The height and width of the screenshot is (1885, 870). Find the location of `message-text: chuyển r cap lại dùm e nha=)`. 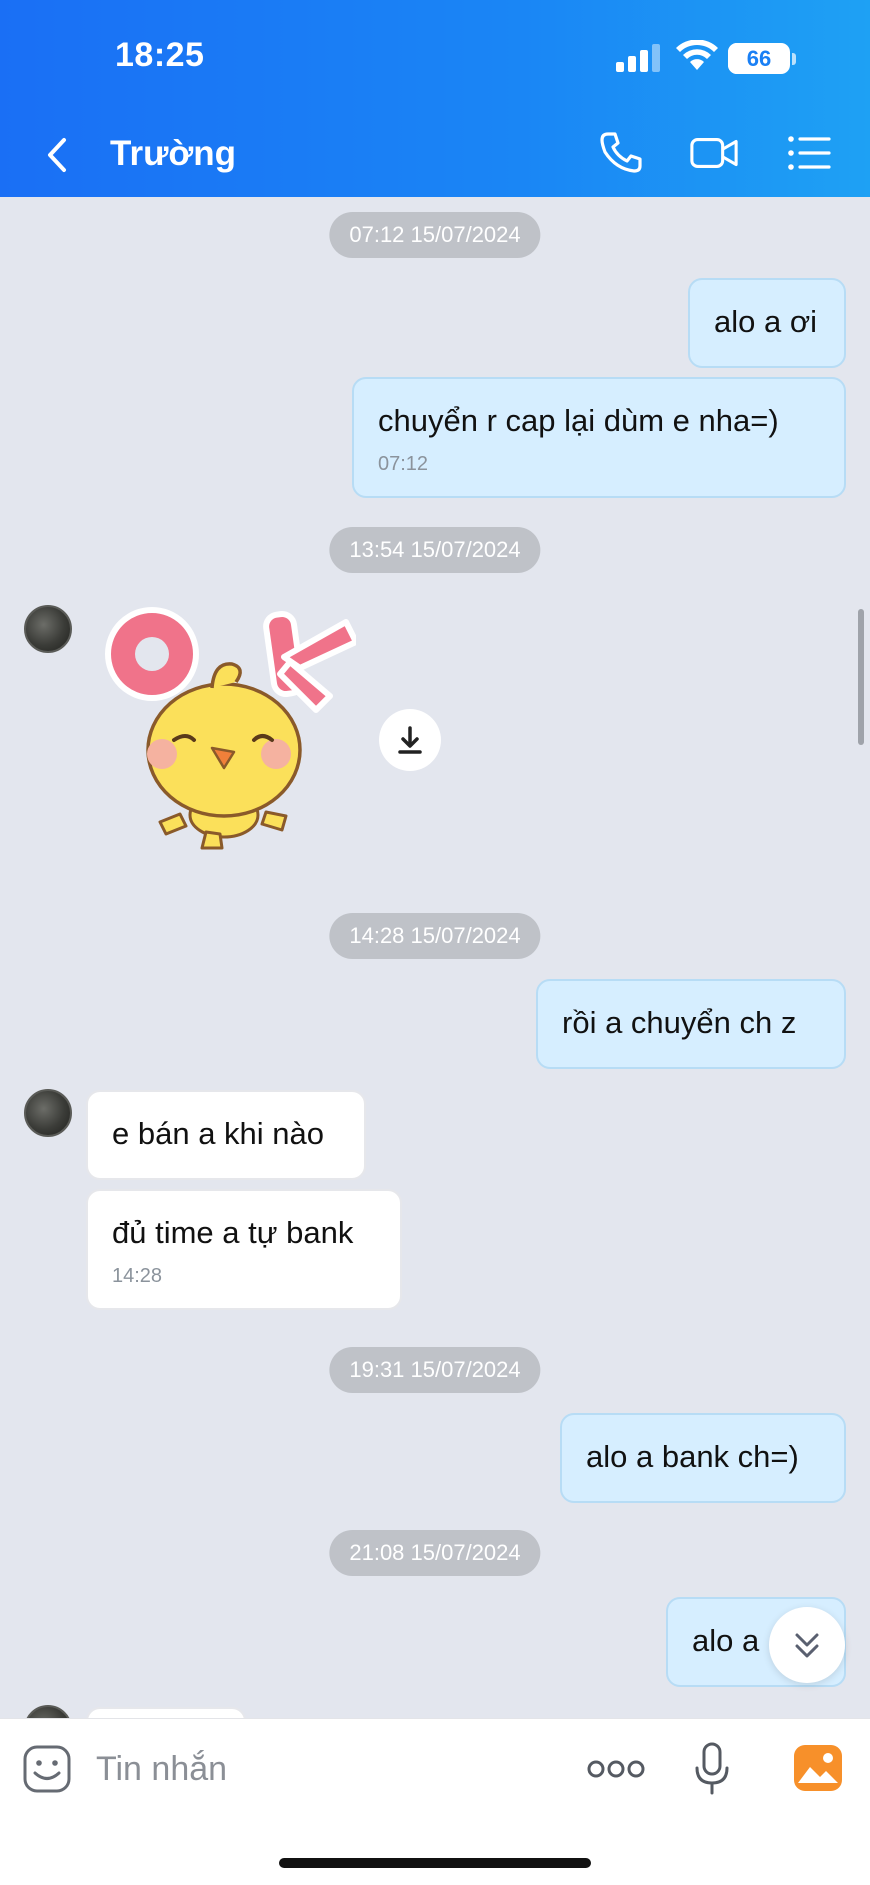

message-text: chuyển r cap lại dùm e nha=) is located at coordinates (578, 420).